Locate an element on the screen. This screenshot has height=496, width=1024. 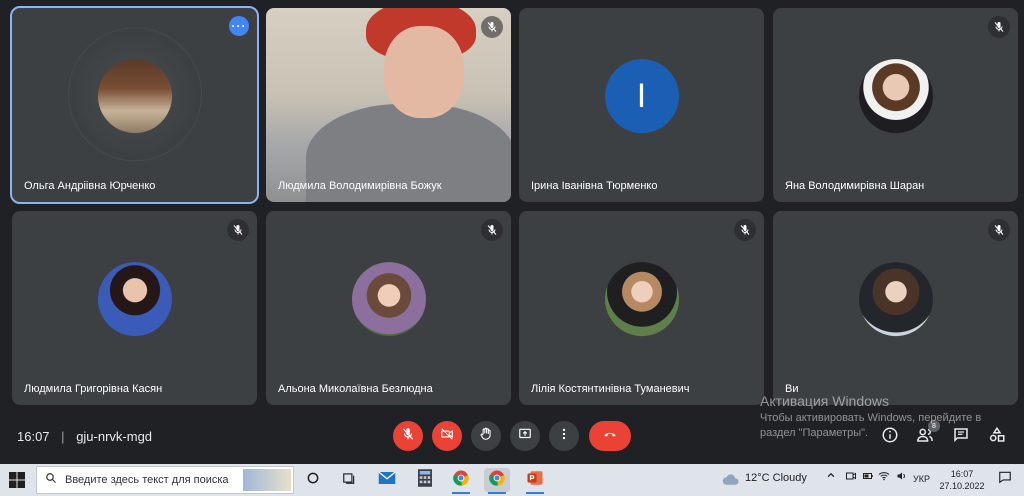
wifi-icon is located at coordinates (884, 477).